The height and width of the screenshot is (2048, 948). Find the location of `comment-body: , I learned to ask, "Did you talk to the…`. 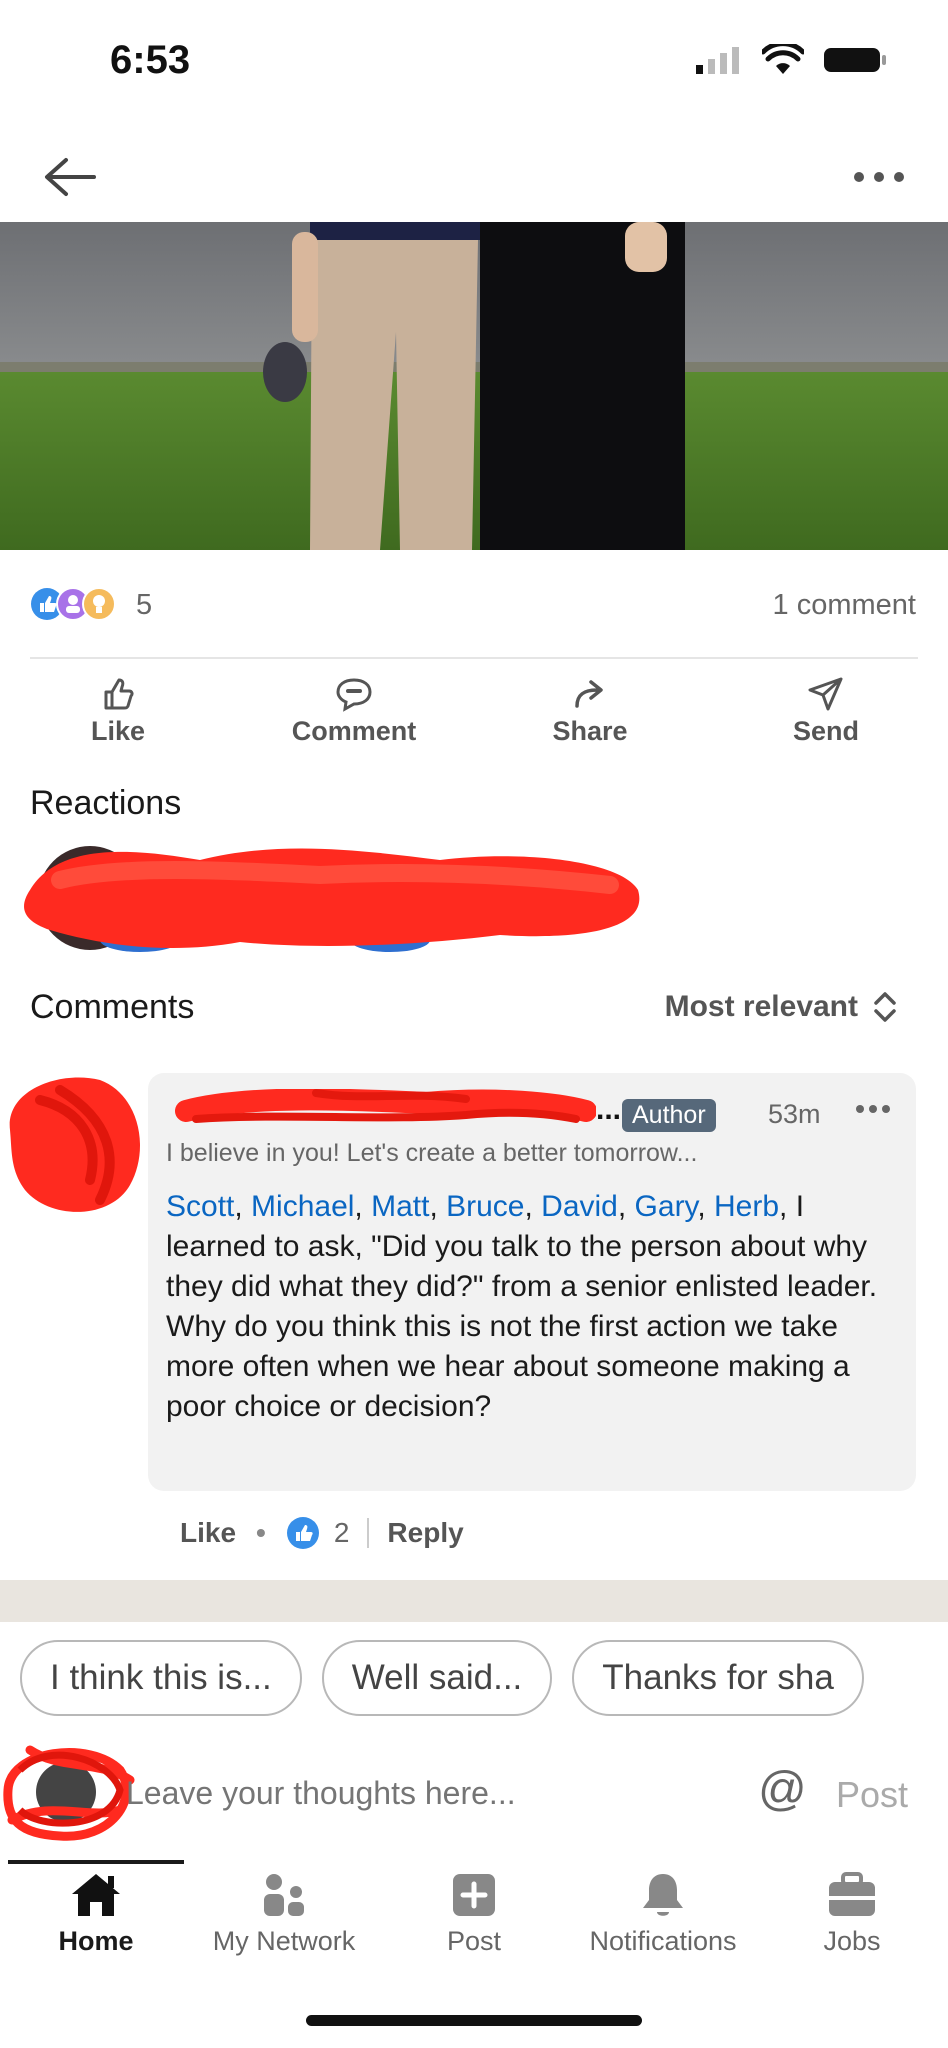

comment-body: , I learned to ask, "Did you talk to the… is located at coordinates (522, 1306).